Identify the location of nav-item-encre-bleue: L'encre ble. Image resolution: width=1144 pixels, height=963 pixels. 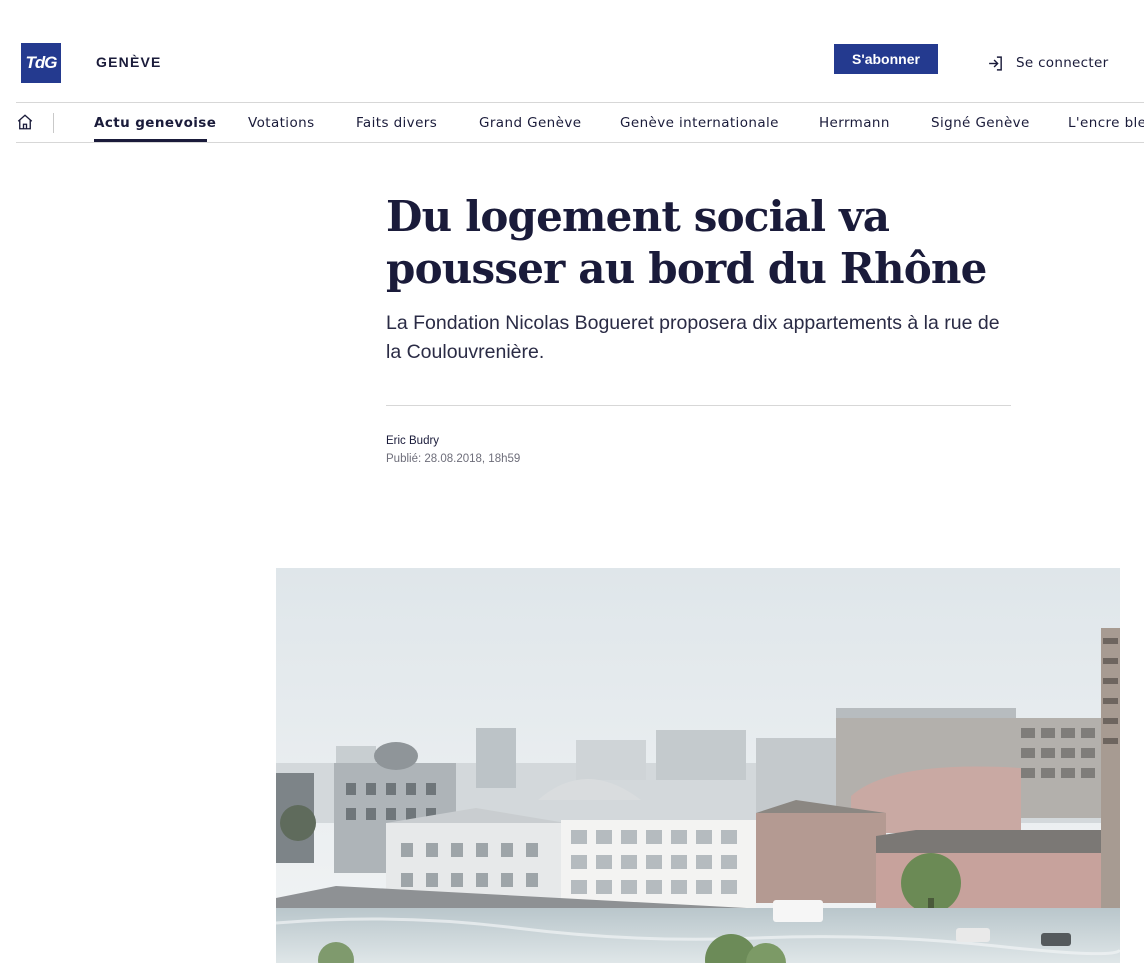
(1106, 123).